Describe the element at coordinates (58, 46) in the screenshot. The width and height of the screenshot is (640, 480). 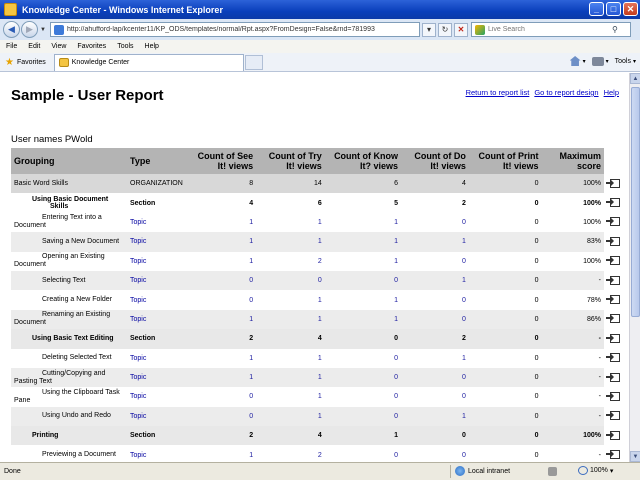
I see `menu-view: View` at that location.